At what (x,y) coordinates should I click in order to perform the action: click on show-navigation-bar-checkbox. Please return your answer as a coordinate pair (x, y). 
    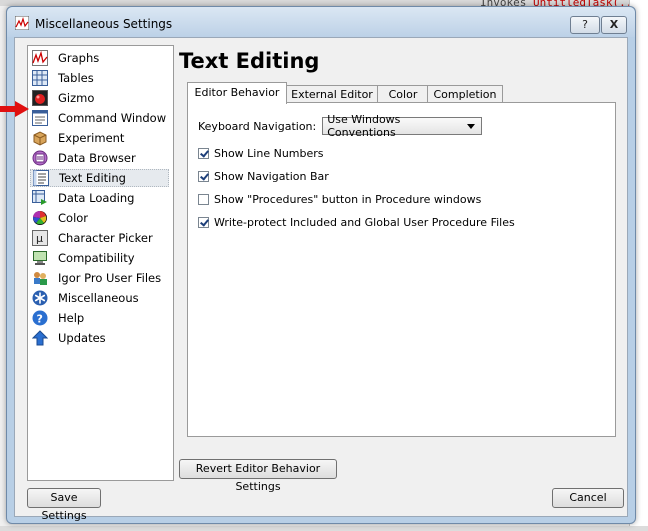
    Looking at the image, I should click on (203, 176).